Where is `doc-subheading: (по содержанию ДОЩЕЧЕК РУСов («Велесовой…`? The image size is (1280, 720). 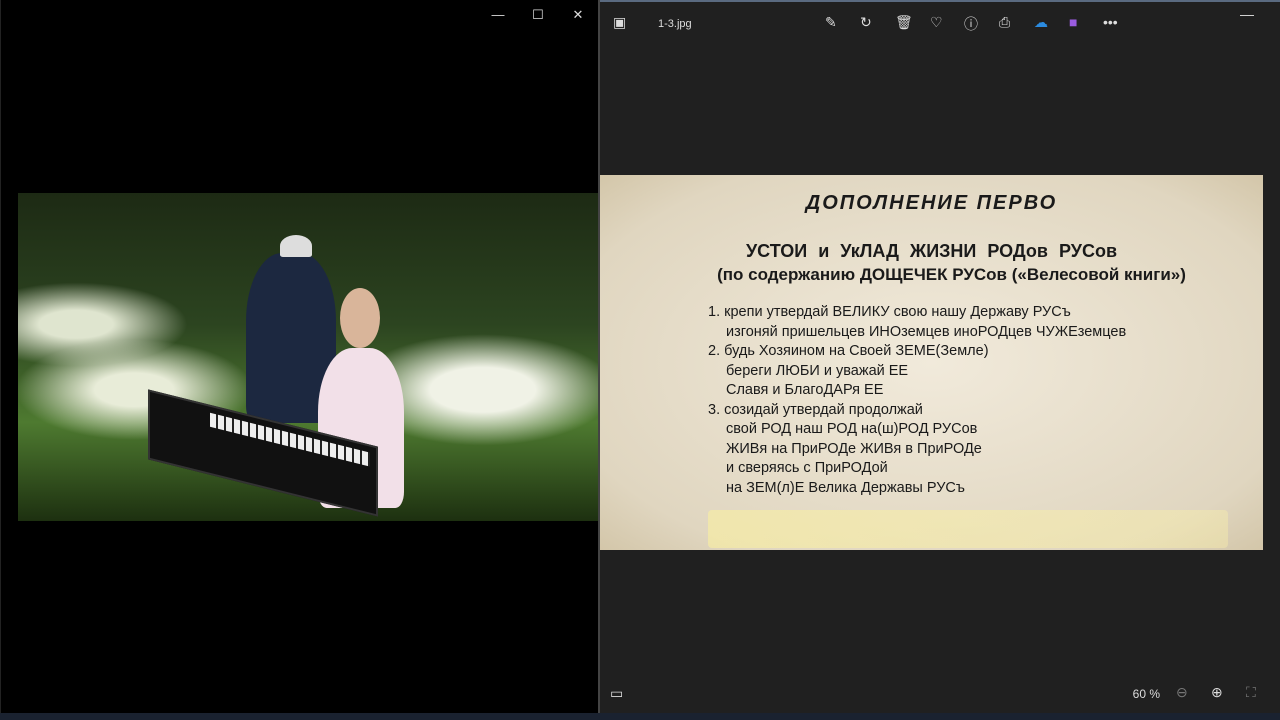
doc-subheading: (по содержанию ДОЩЕЧЕК РУСов («Велесовой… is located at coordinates (951, 274).